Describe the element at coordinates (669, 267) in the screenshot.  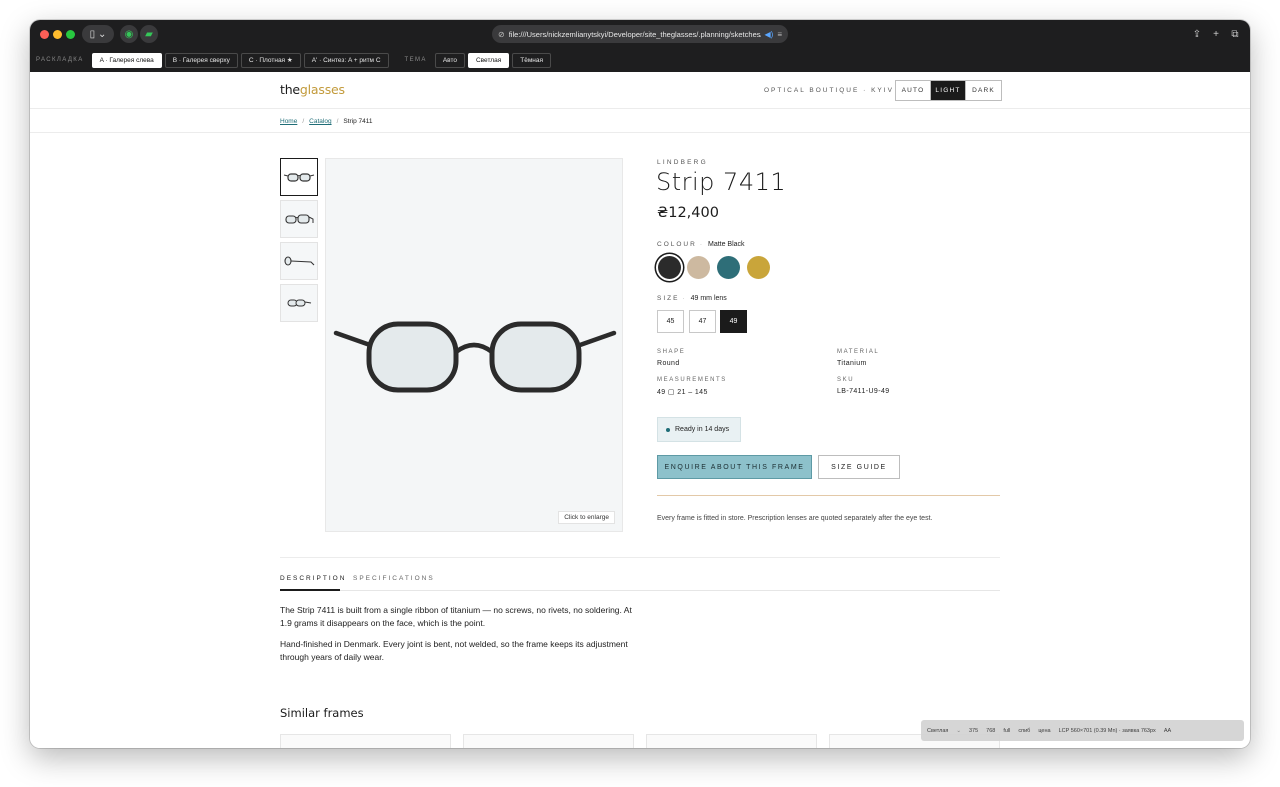
I see `colour-swatch-matte-black` at that location.